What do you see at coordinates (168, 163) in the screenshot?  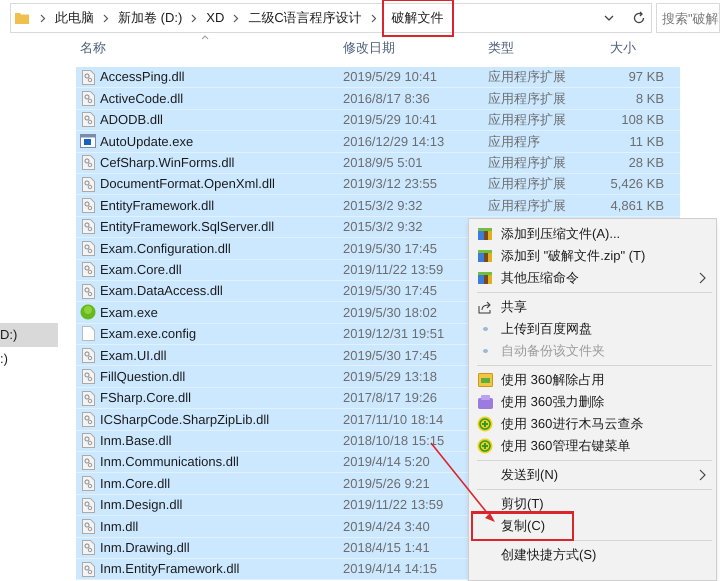 I see `file-name: CefSharp.WinForms.dll` at bounding box center [168, 163].